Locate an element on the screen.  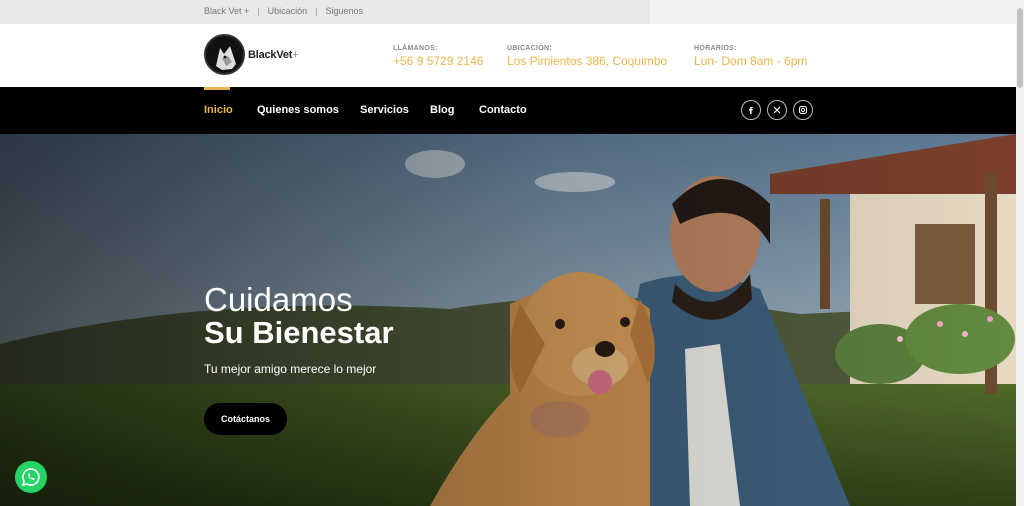
top-bar-links: Black Vet + | Ubicación | Siguenos is located at coordinates (283, 11).